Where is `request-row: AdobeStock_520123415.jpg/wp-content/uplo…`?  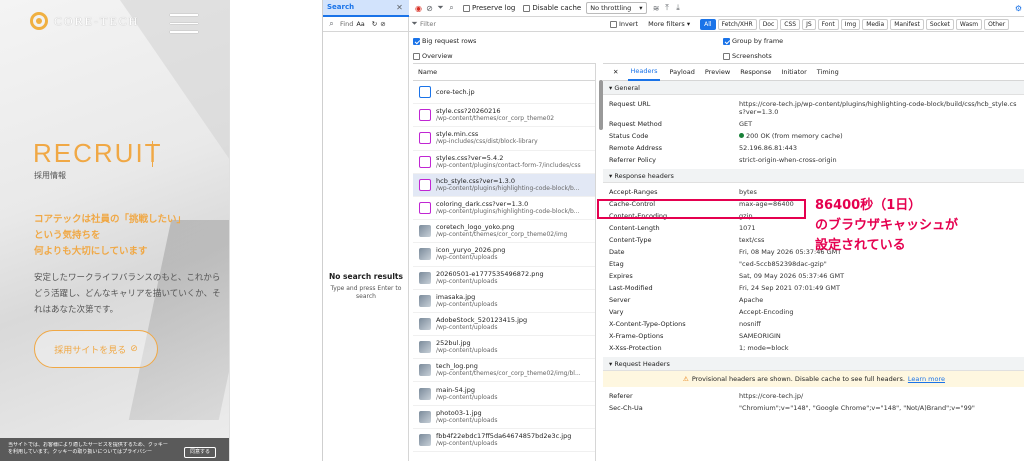 request-row: AdobeStock_520123415.jpg/wp-content/uplo… is located at coordinates (504, 325).